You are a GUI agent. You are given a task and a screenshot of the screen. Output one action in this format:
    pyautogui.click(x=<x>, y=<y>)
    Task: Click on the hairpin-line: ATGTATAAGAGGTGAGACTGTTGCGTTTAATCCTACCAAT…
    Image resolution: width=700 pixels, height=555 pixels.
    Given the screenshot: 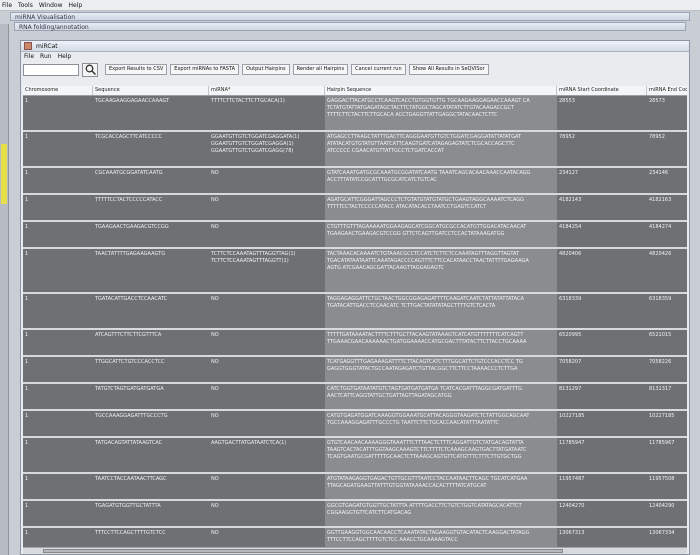 What is the action you would take?
    pyautogui.click(x=427, y=479)
    